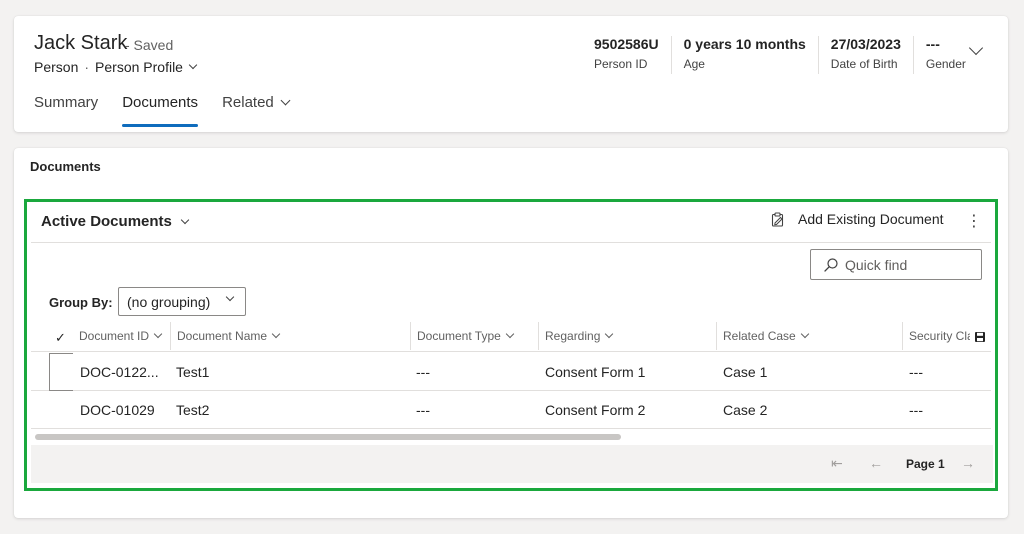 The image size is (1024, 534). What do you see at coordinates (876, 264) in the screenshot?
I see `quick-find-placeholder: Quick find` at bounding box center [876, 264].